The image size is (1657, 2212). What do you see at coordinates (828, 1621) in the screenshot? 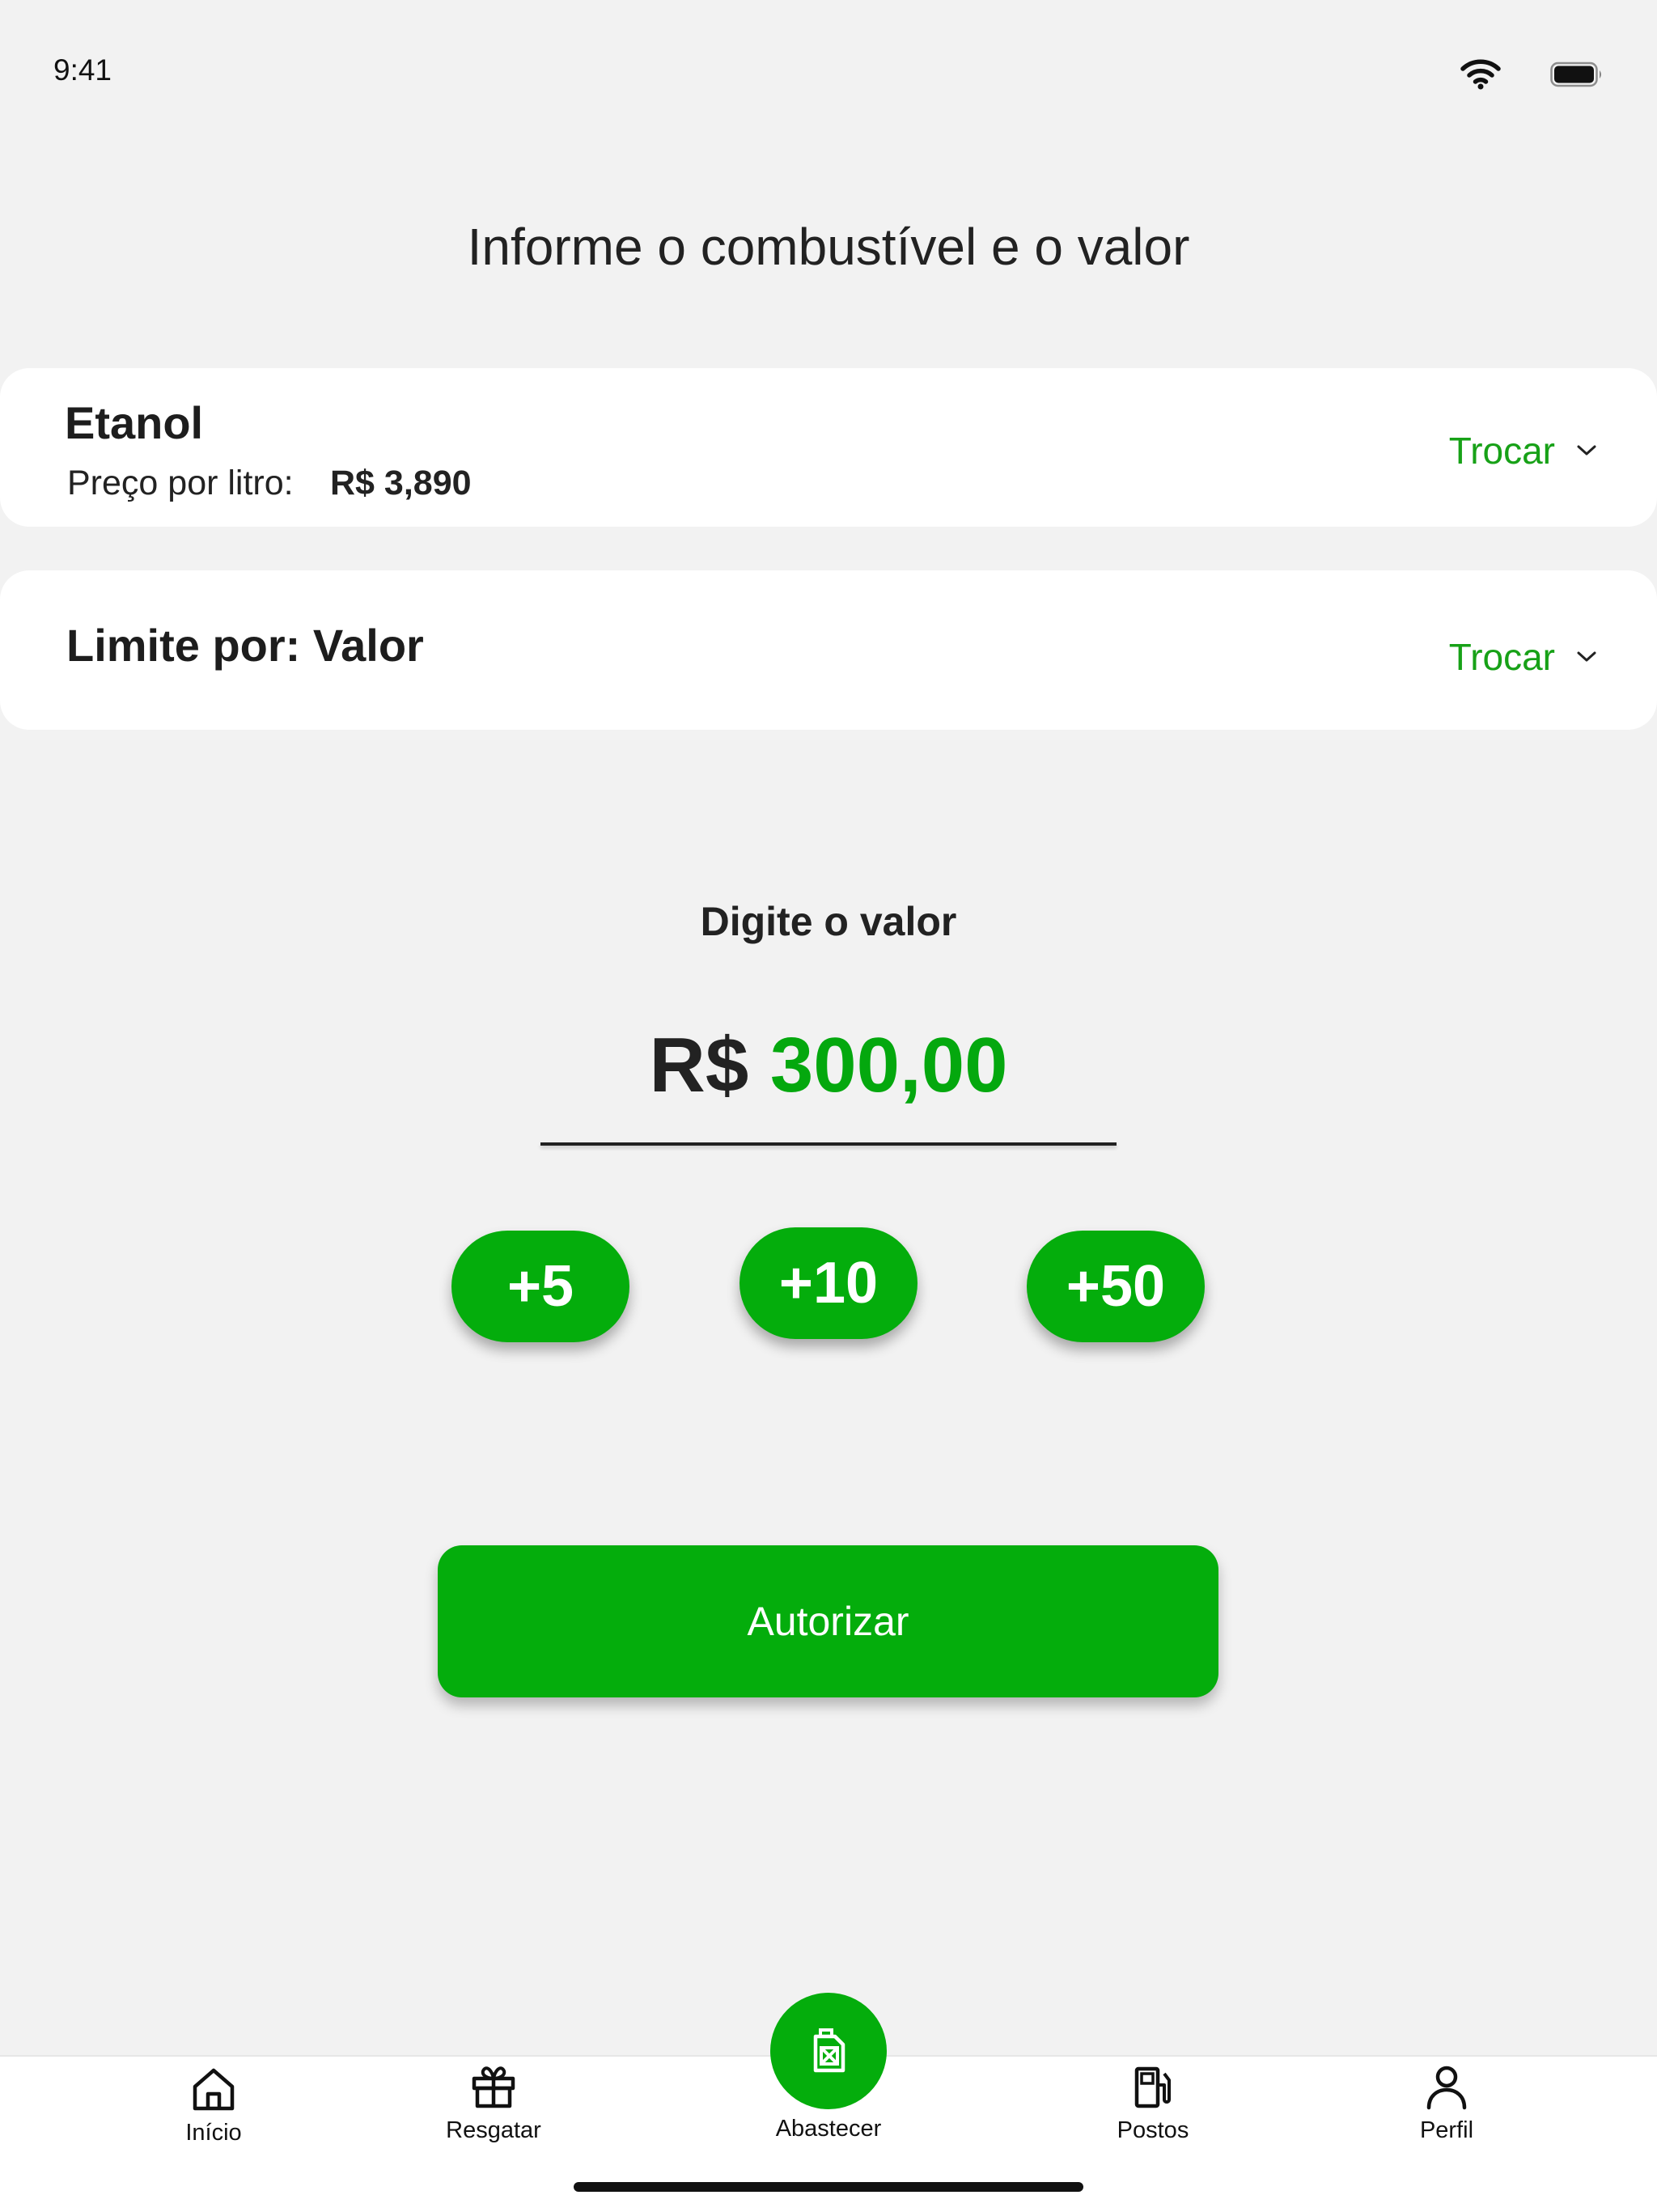
I see `authorize-button: Autorizar` at bounding box center [828, 1621].